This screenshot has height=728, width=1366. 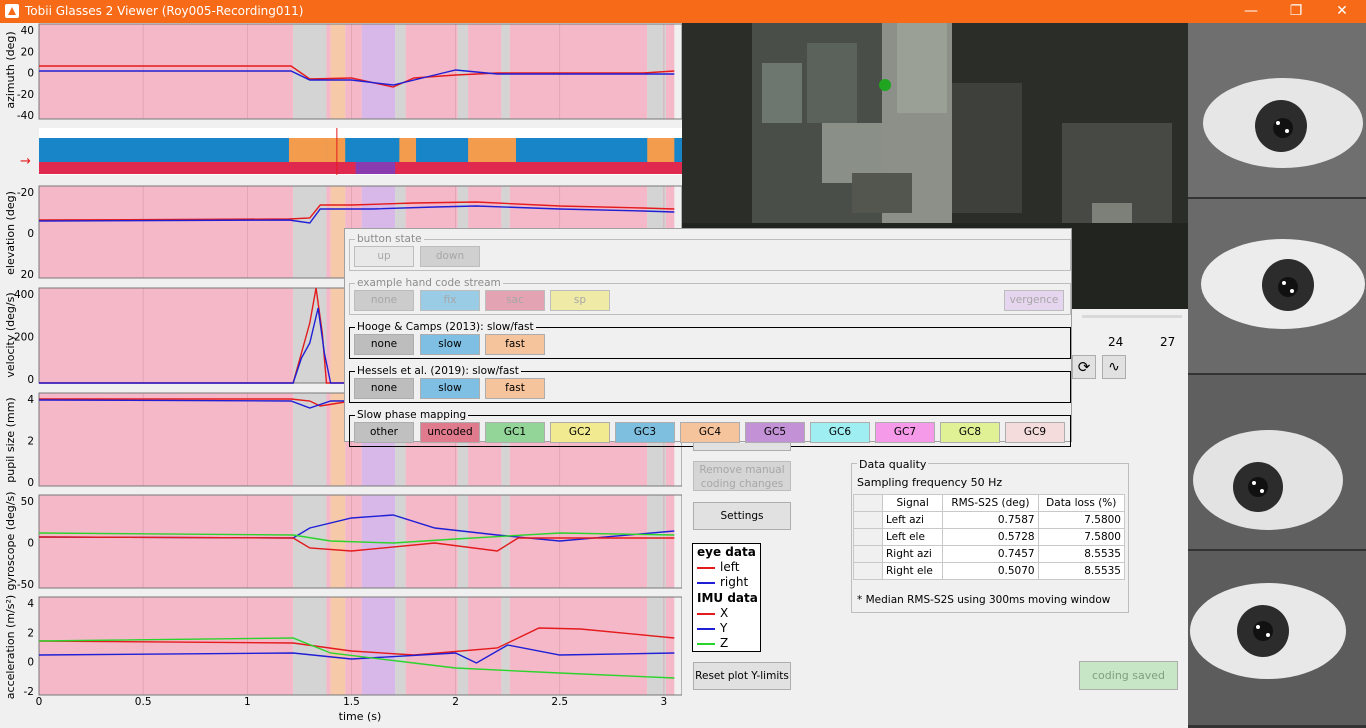 I want to click on y-axis-label: pupil size (mm), so click(x=10, y=439).